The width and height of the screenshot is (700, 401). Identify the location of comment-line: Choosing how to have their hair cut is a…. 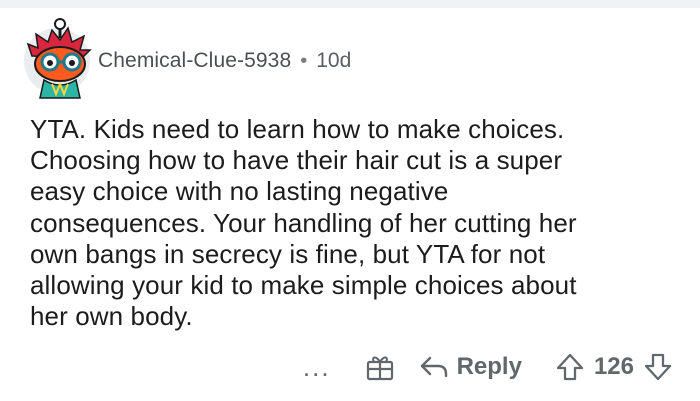
(296, 160).